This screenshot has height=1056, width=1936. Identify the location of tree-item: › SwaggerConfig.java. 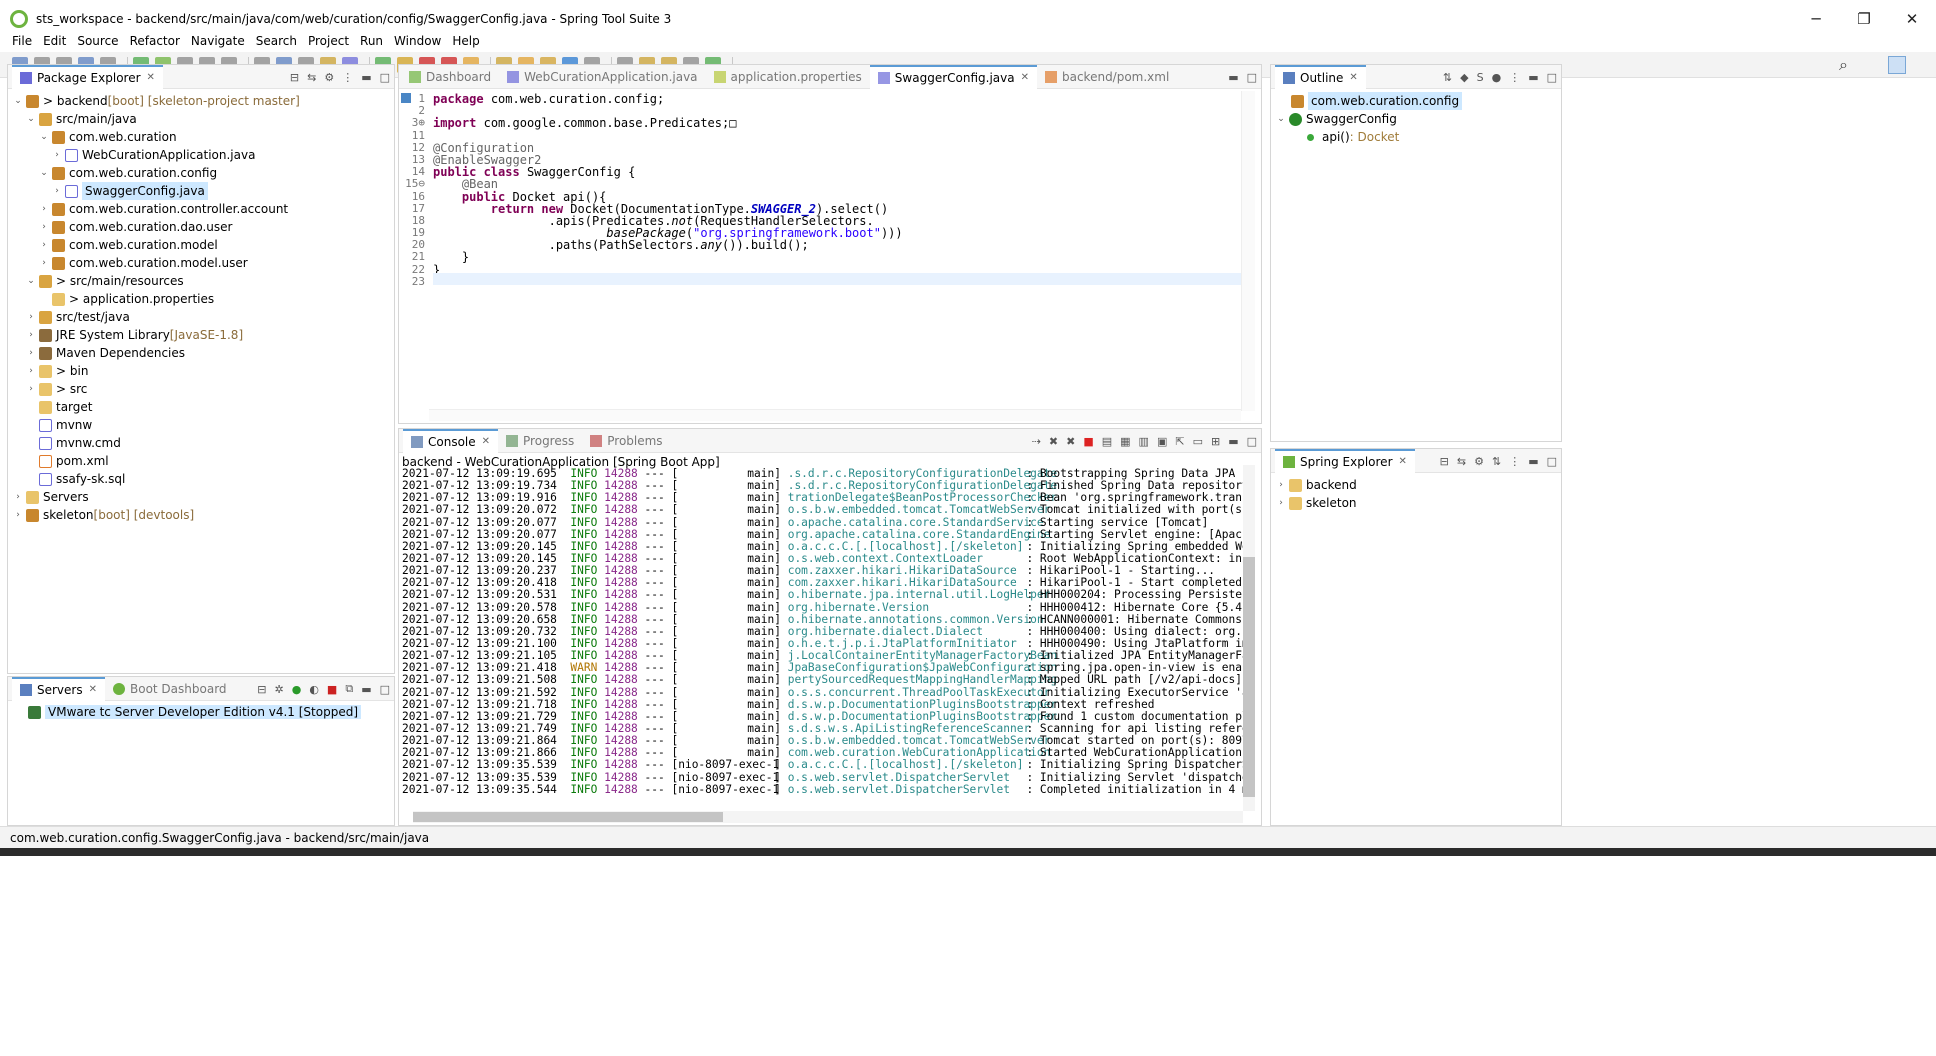
(203, 191).